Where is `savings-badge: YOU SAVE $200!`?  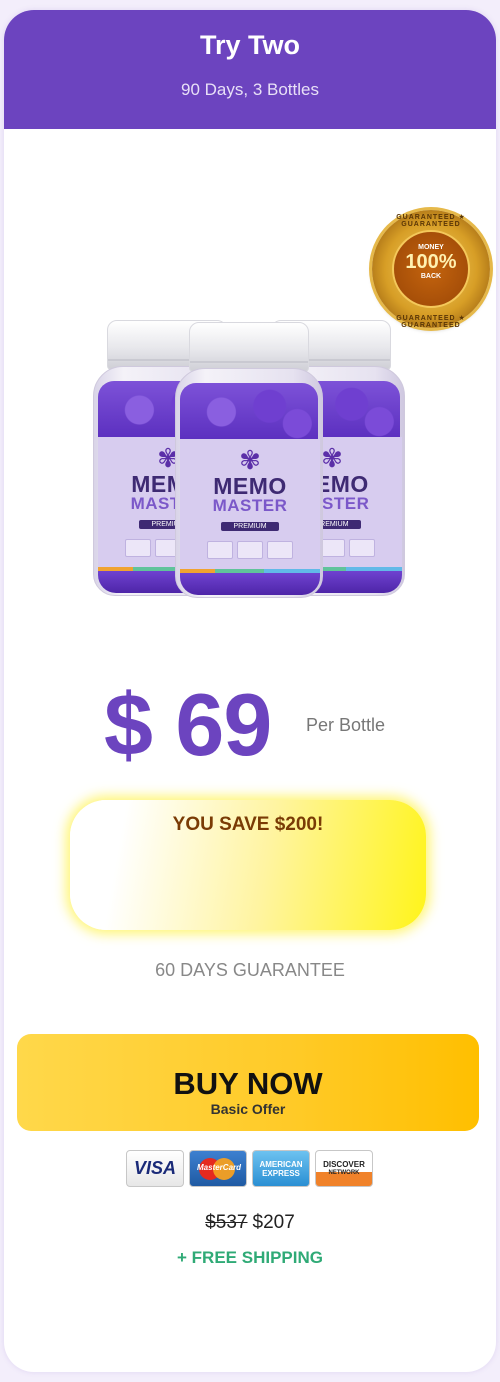 savings-badge: YOU SAVE $200! is located at coordinates (248, 865).